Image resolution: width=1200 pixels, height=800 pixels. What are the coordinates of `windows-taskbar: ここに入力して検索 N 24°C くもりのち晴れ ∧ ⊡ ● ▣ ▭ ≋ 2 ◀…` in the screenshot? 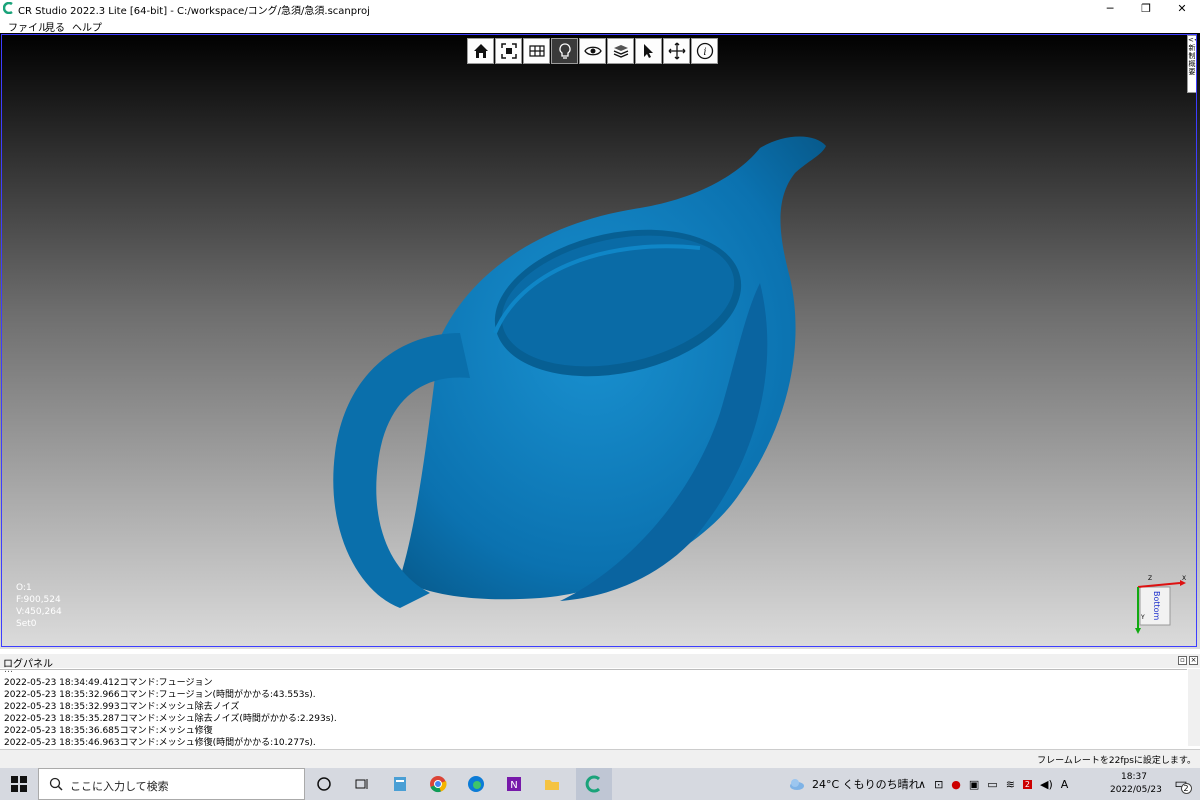 It's located at (600, 784).